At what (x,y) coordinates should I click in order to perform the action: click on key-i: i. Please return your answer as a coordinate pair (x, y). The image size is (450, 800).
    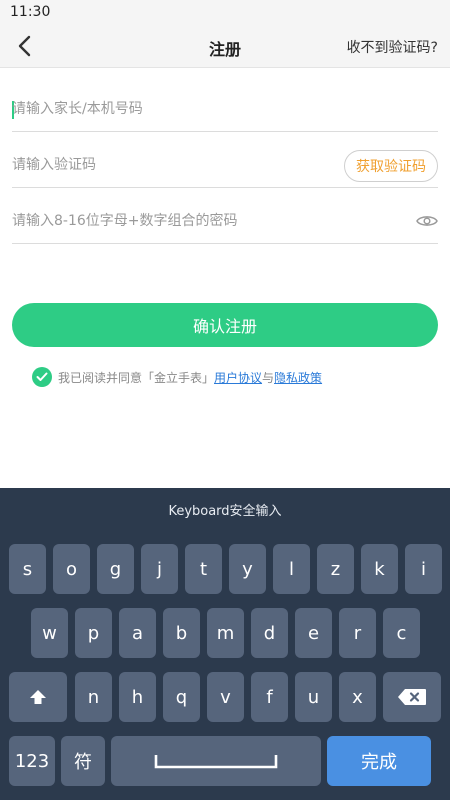
    Looking at the image, I should click on (423, 569).